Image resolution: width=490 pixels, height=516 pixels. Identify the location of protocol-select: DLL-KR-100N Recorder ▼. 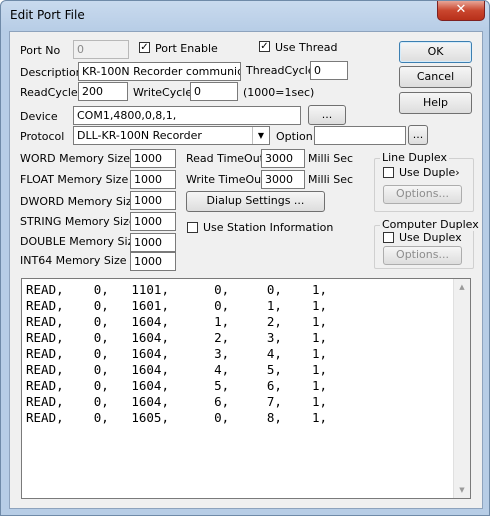
(171, 135).